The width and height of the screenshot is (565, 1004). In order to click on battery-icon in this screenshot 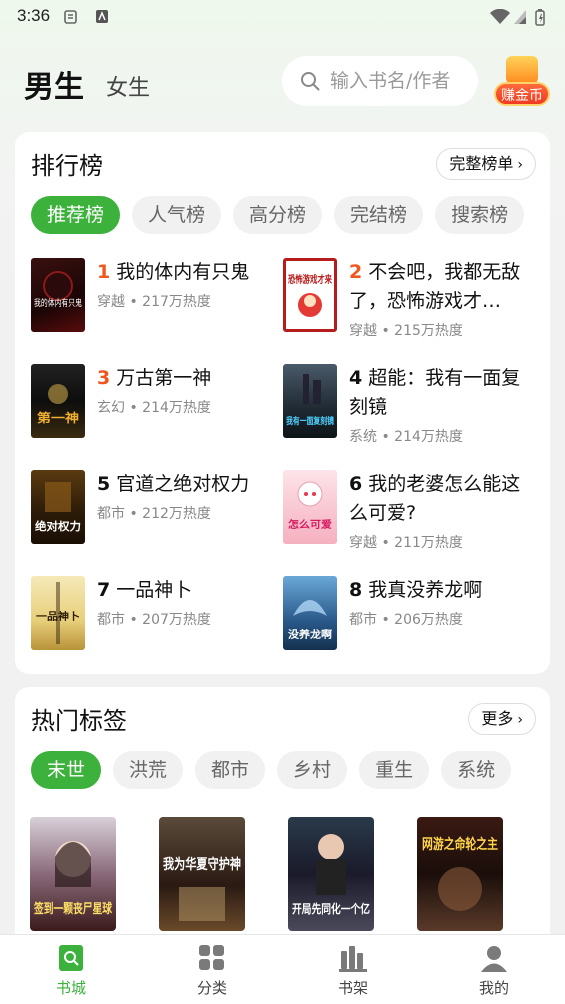, I will do `click(540, 17)`.